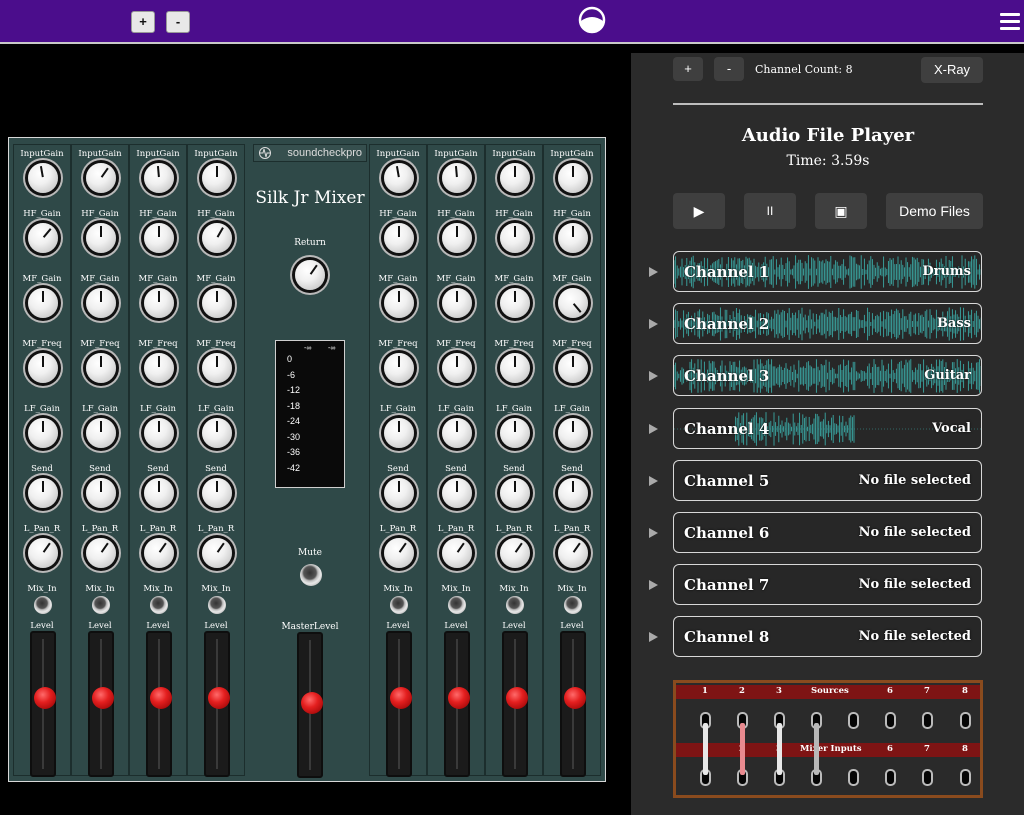  What do you see at coordinates (934, 211) in the screenshot?
I see `demo-files-button: Demo Files` at bounding box center [934, 211].